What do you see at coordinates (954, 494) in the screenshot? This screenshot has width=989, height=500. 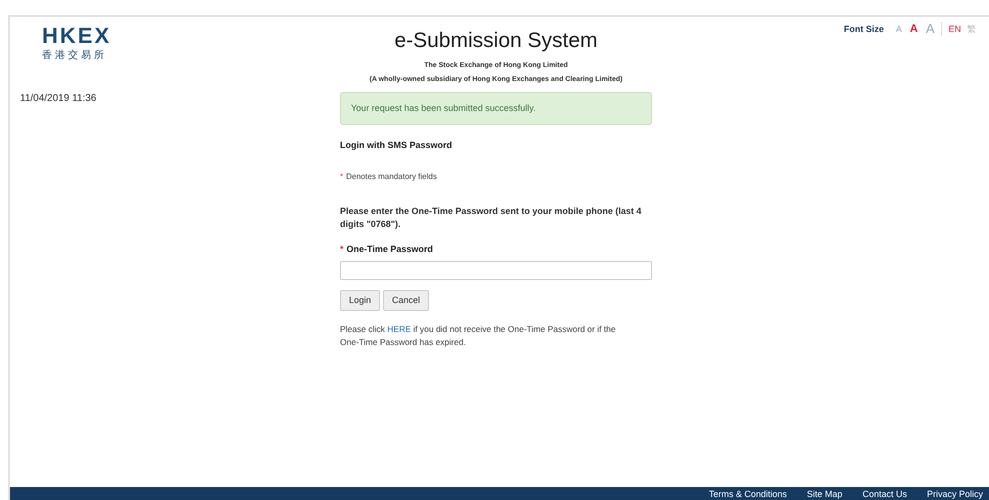 I see `footer-link: Privacy Policy` at bounding box center [954, 494].